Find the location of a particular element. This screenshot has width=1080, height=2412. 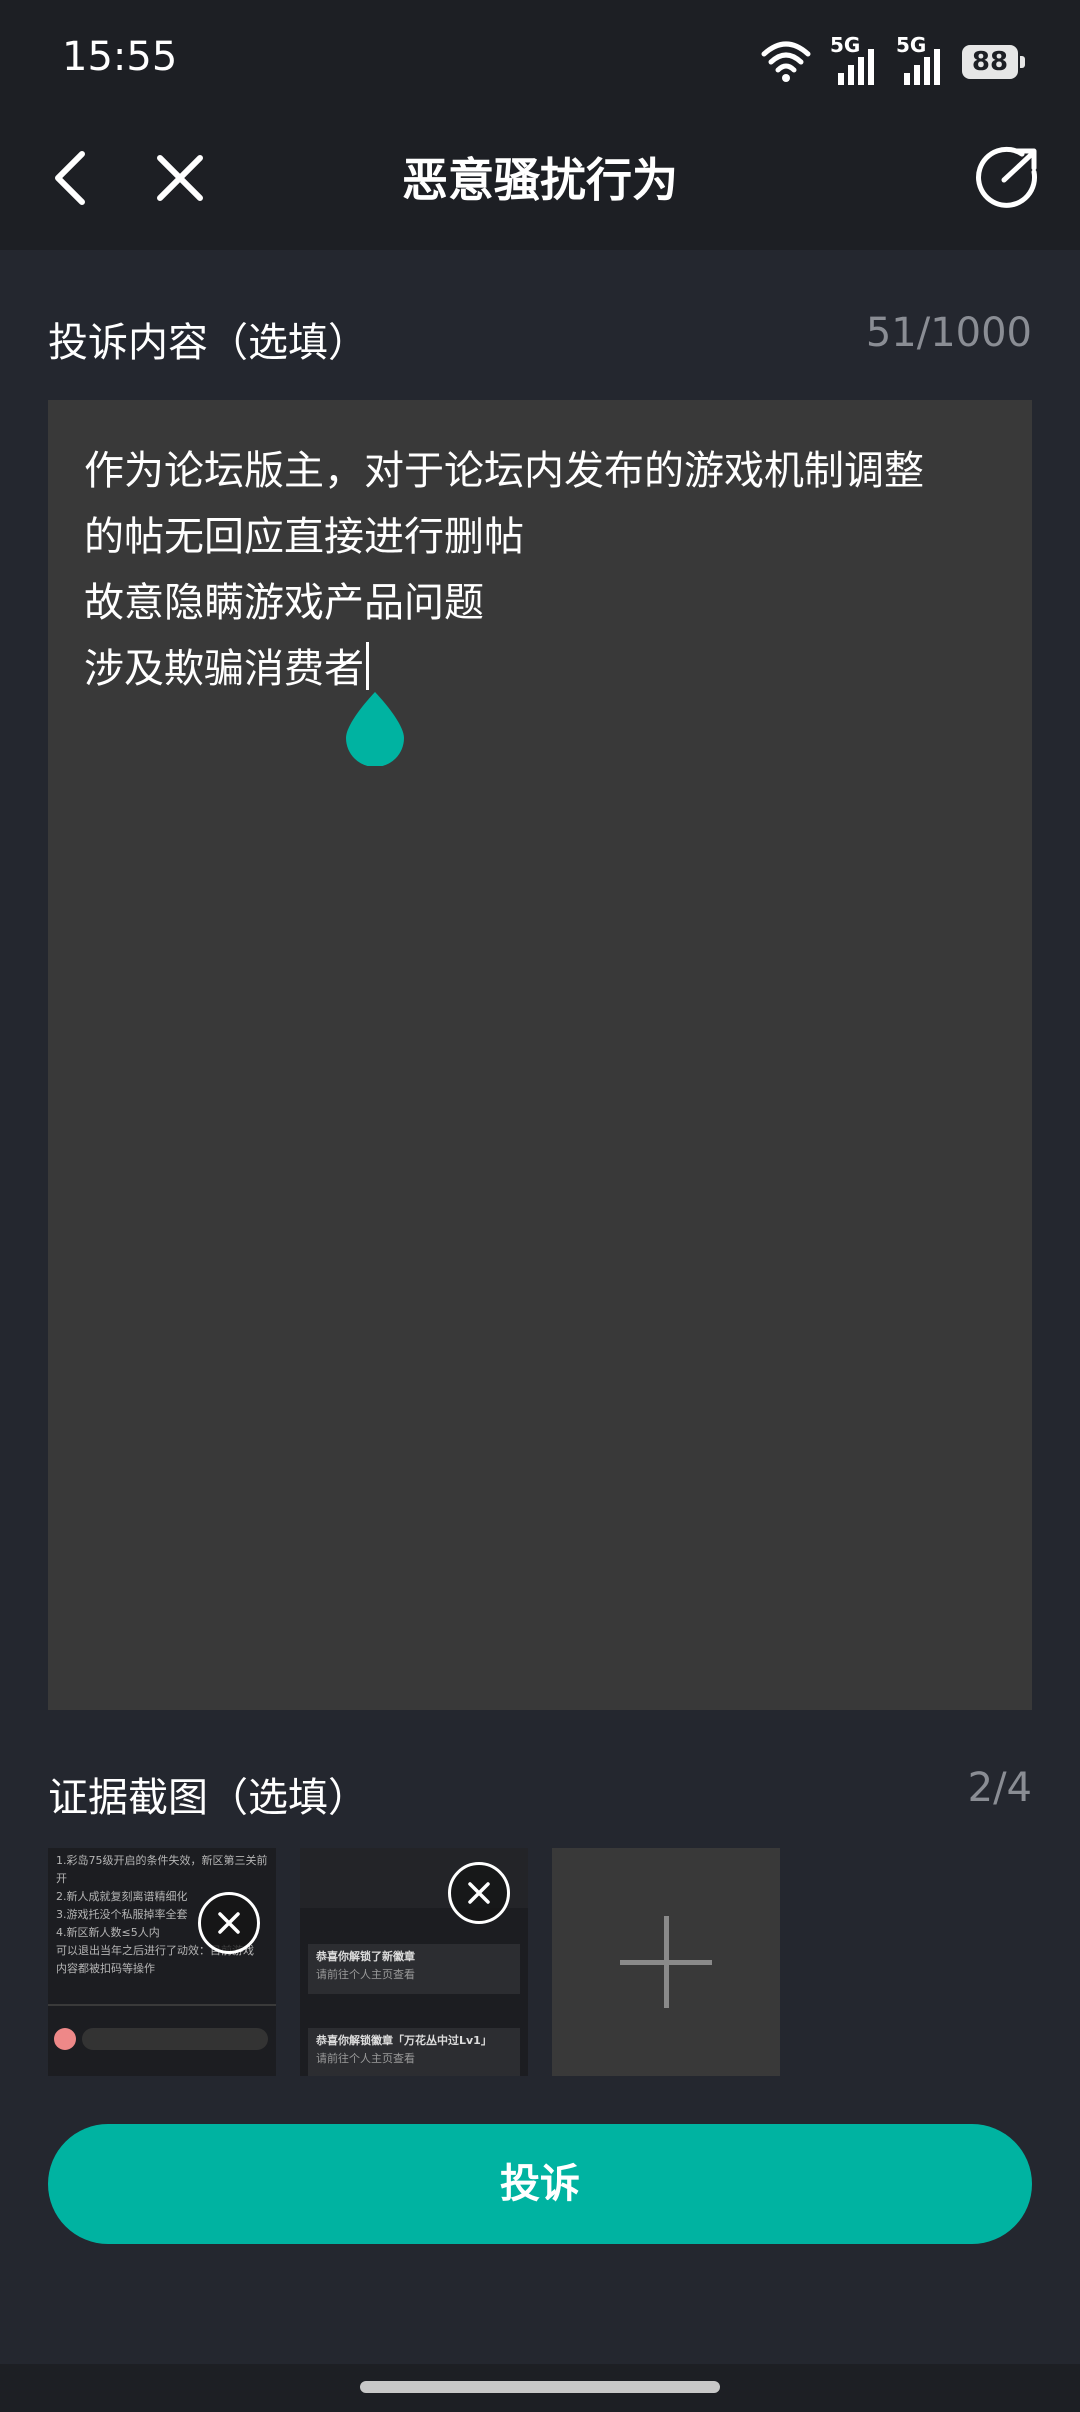

status-time: 15:55 is located at coordinates (120, 57).